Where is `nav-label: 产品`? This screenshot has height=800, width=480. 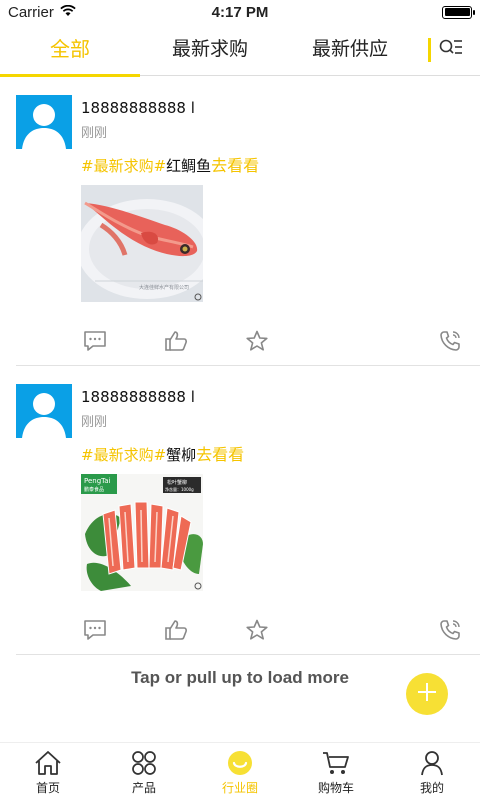 nav-label: 产品 is located at coordinates (143, 788).